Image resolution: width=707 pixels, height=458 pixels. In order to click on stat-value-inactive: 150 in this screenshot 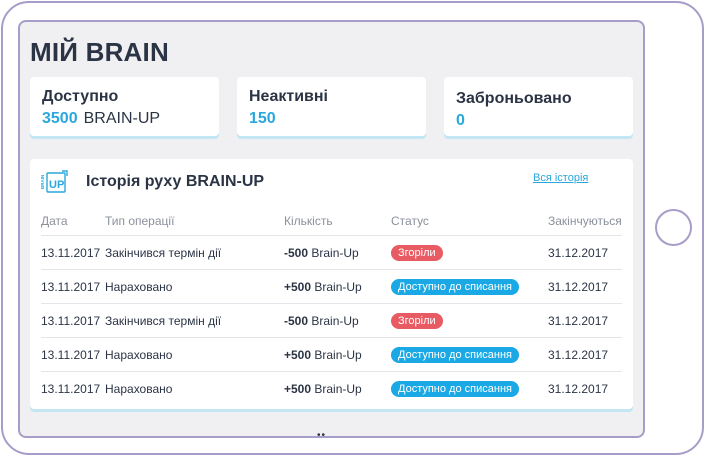, I will do `click(262, 118)`.